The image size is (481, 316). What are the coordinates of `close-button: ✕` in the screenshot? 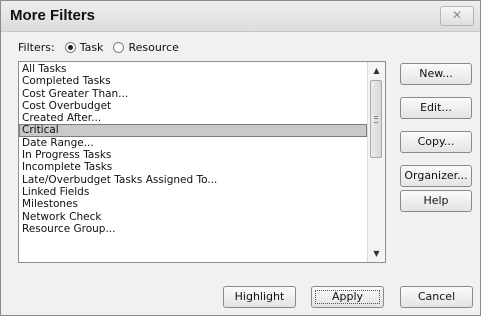 It's located at (457, 16).